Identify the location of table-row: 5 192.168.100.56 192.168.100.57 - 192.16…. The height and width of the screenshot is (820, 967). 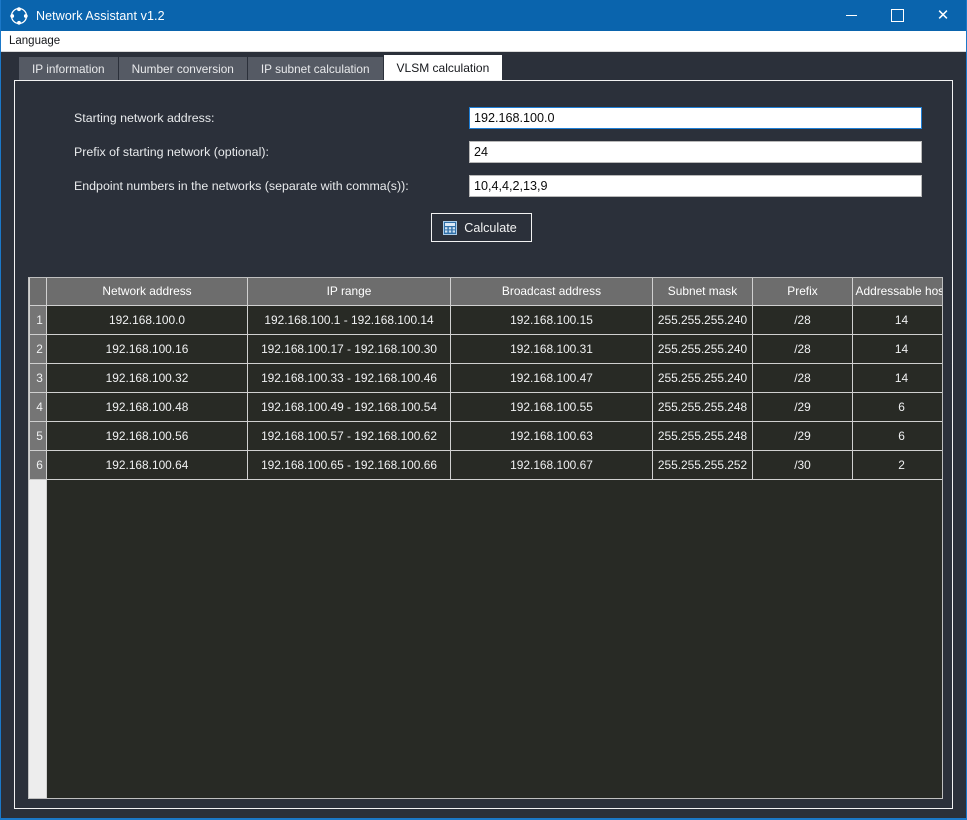
(485, 435).